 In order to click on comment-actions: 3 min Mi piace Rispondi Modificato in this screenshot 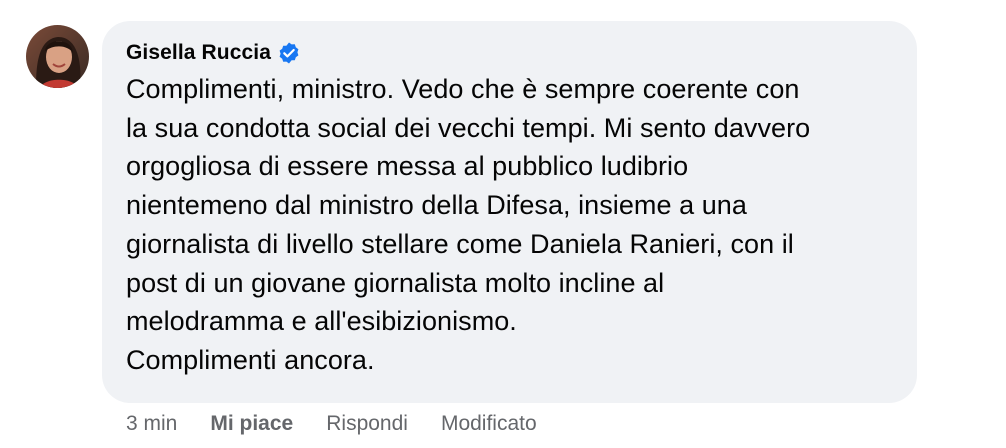, I will do `click(348, 424)`.